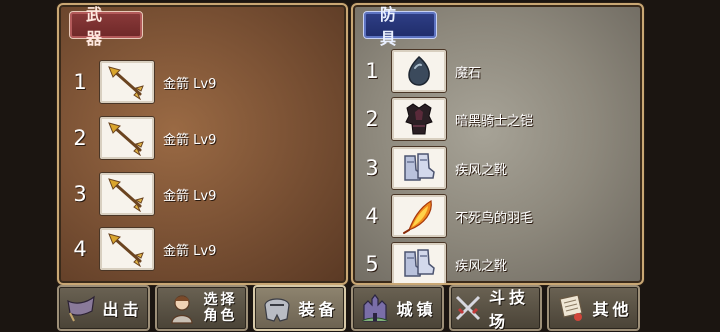 The width and height of the screenshot is (720, 332). I want to click on arena-button: 斗技场, so click(495, 308).